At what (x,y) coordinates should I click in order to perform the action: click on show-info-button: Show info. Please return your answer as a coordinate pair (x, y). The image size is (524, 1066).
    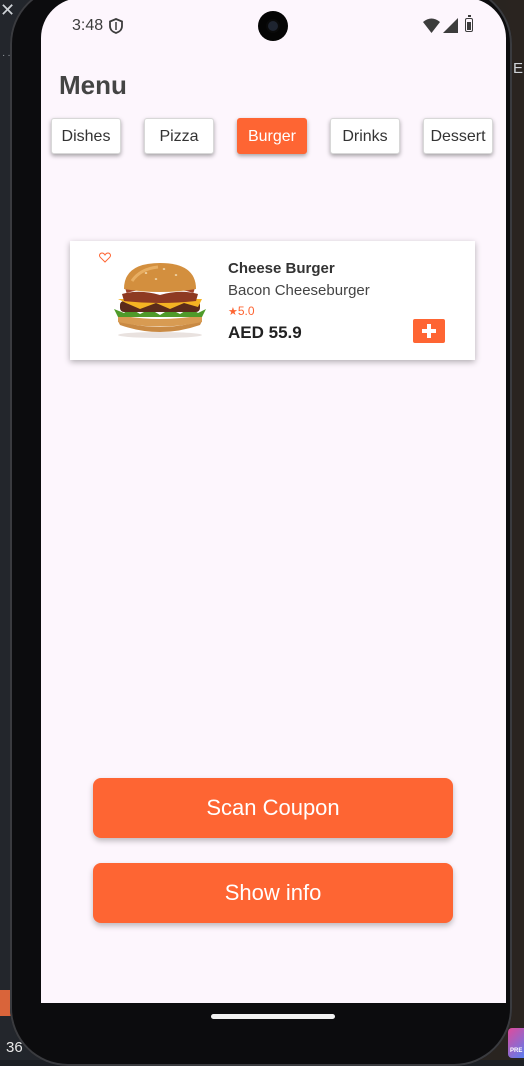
    Looking at the image, I should click on (273, 893).